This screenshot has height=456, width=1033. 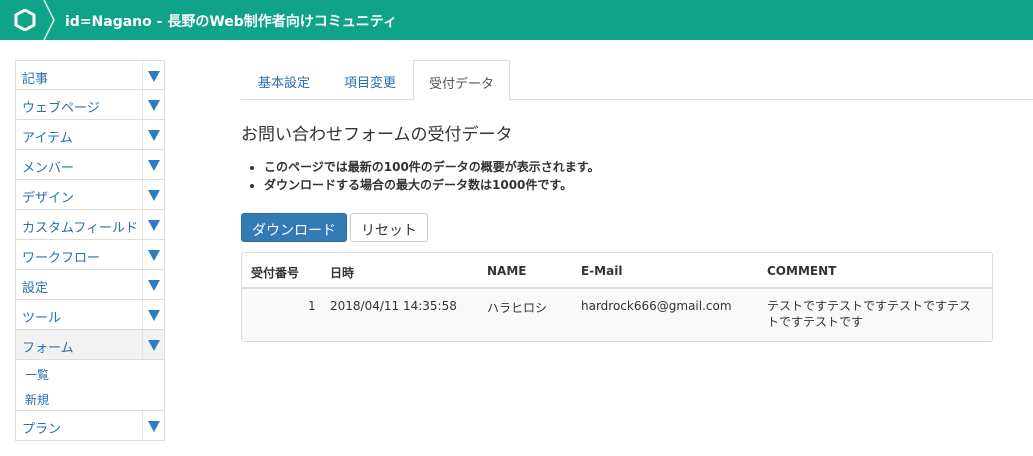 I want to click on sidebar-item-label: フォーム, so click(x=48, y=348).